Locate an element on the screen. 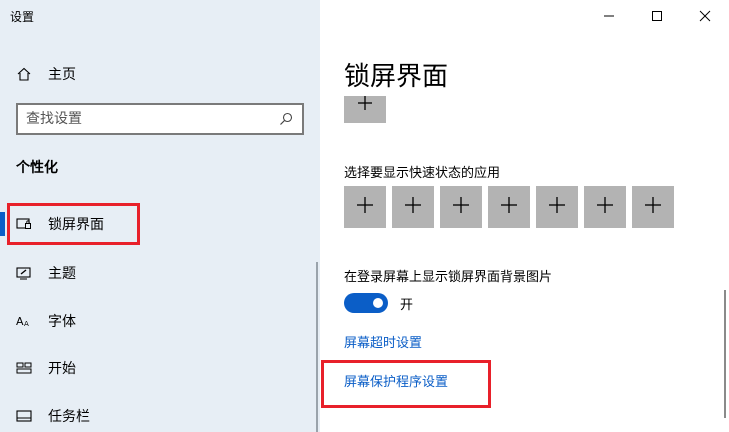 The width and height of the screenshot is (729, 432). sidebar-item-lock-screen: 锁屏界面 is located at coordinates (160, 224).